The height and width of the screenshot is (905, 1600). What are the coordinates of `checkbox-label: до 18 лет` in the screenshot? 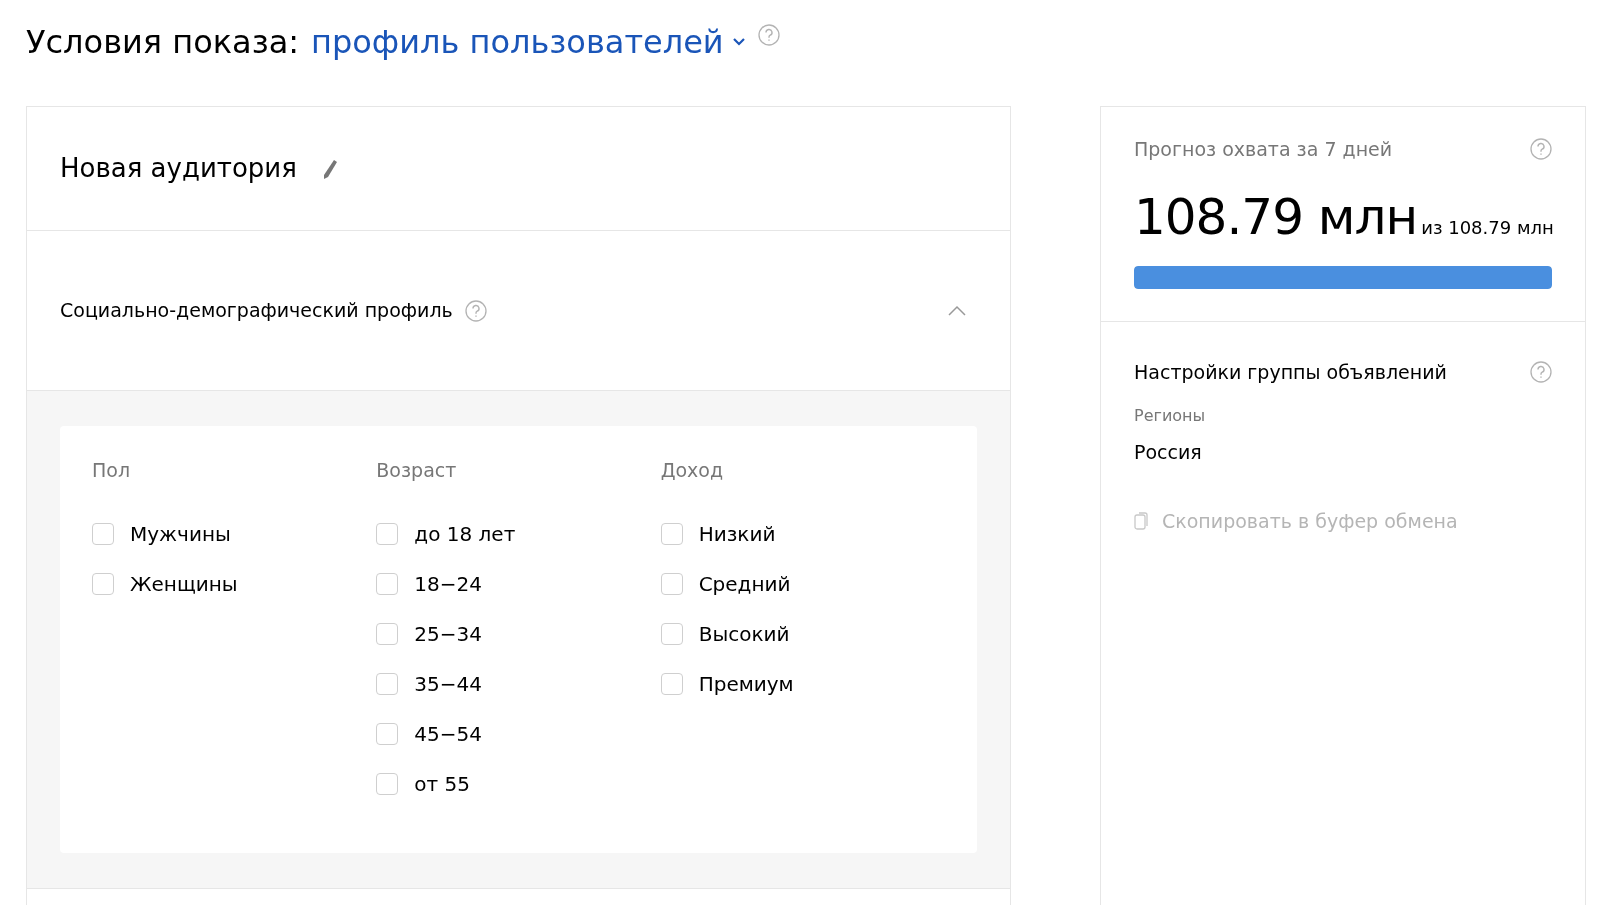 It's located at (465, 533).